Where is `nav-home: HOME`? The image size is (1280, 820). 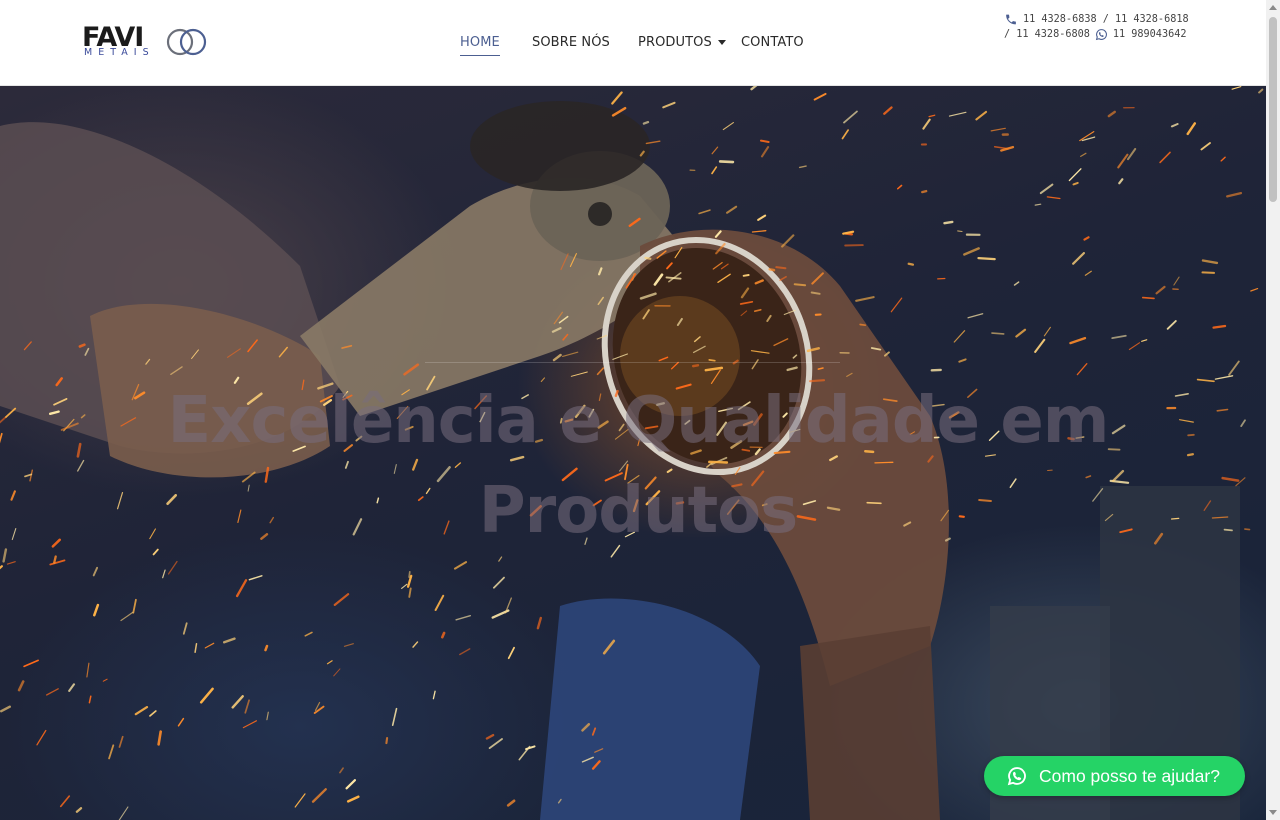
nav-home: HOME is located at coordinates (480, 43).